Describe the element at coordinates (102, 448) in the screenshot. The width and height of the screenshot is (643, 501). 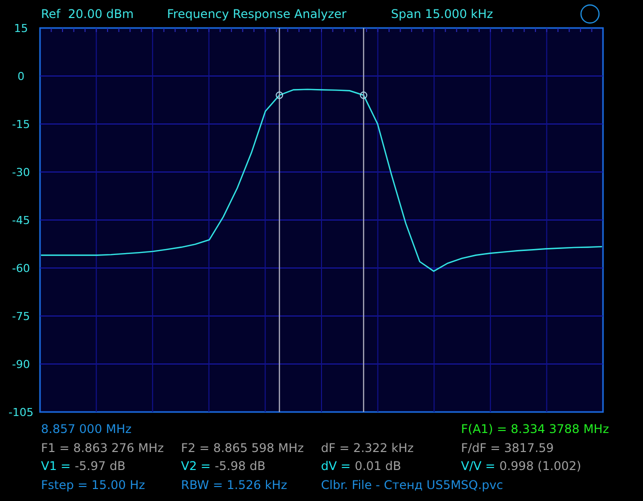
I see `reading-text: F1 = 8.863 276 MHz` at that location.